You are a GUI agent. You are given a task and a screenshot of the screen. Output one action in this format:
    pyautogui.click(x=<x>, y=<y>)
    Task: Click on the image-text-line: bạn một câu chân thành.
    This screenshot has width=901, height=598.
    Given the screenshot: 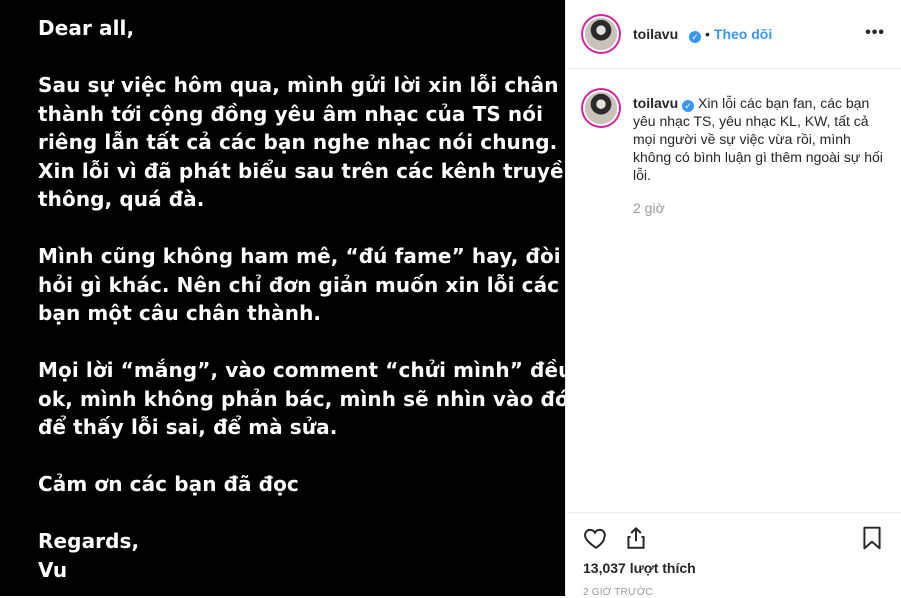 What is the action you would take?
    pyautogui.click(x=180, y=313)
    